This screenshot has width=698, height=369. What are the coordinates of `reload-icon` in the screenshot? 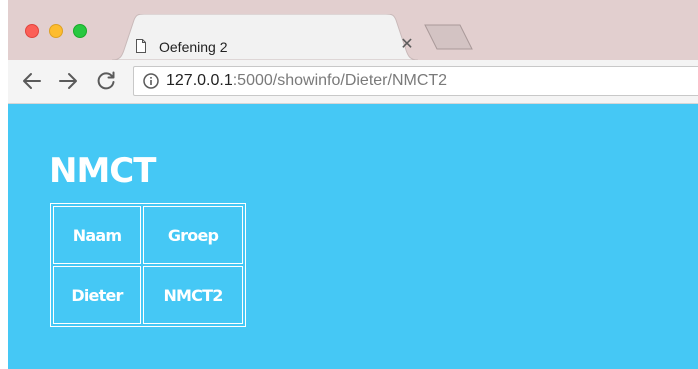 It's located at (106, 81).